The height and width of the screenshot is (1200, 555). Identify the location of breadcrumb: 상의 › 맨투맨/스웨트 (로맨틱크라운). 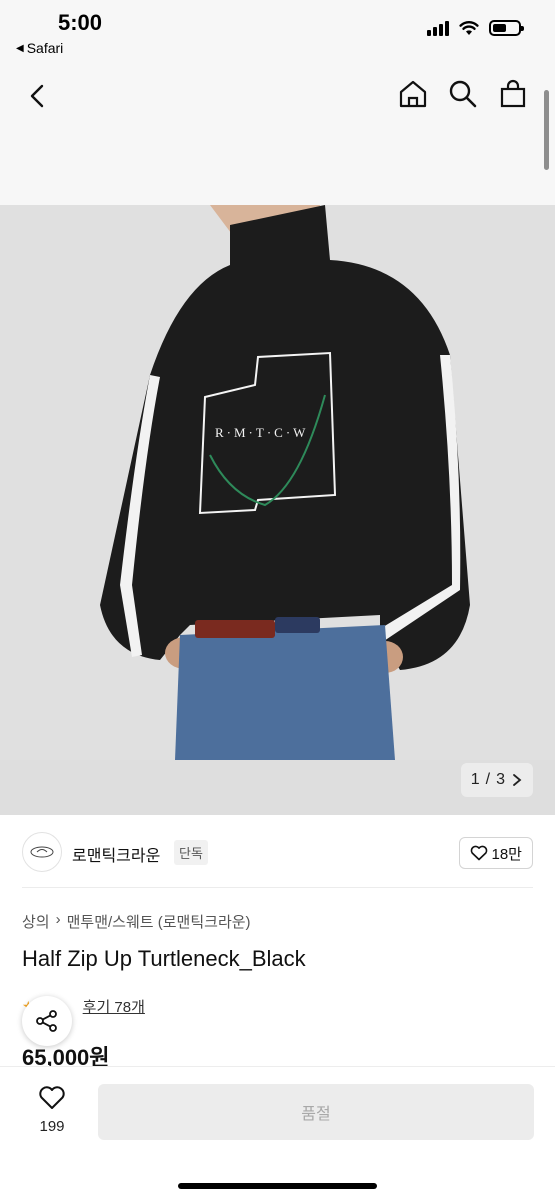
(136, 921).